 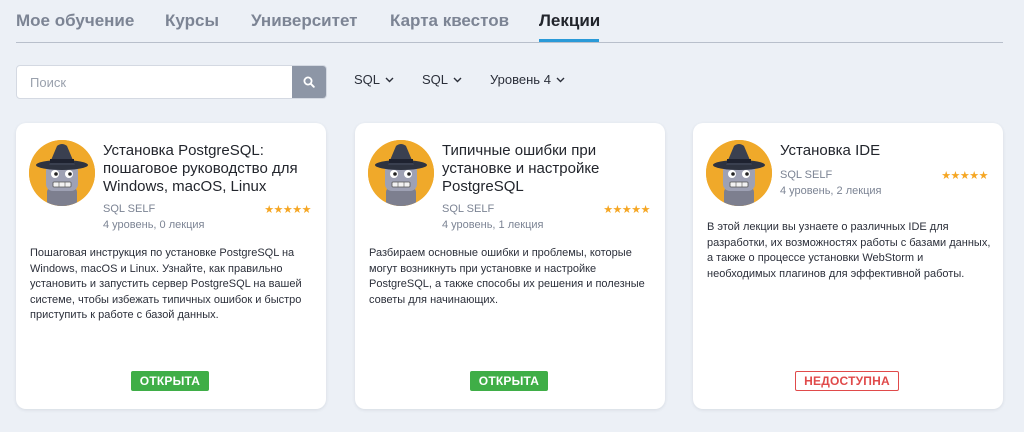 What do you see at coordinates (75, 27) in the screenshot?
I see `tab-my-learning: Мое обучение` at bounding box center [75, 27].